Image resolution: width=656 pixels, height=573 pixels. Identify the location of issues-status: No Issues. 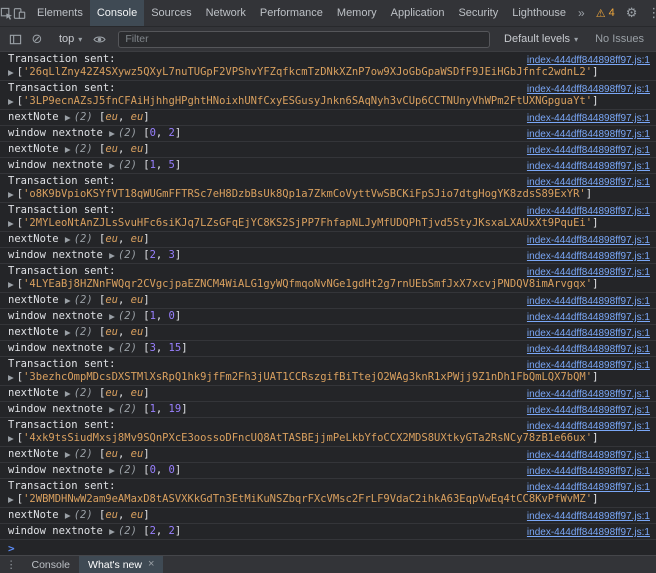
(620, 39).